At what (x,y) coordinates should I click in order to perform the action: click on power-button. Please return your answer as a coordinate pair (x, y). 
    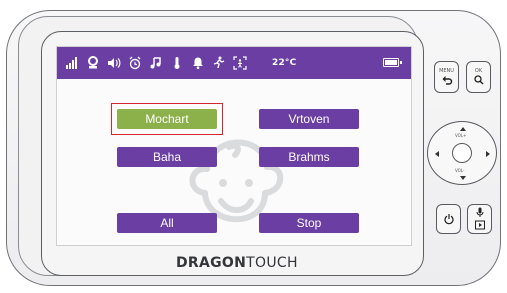
    Looking at the image, I should click on (448, 219).